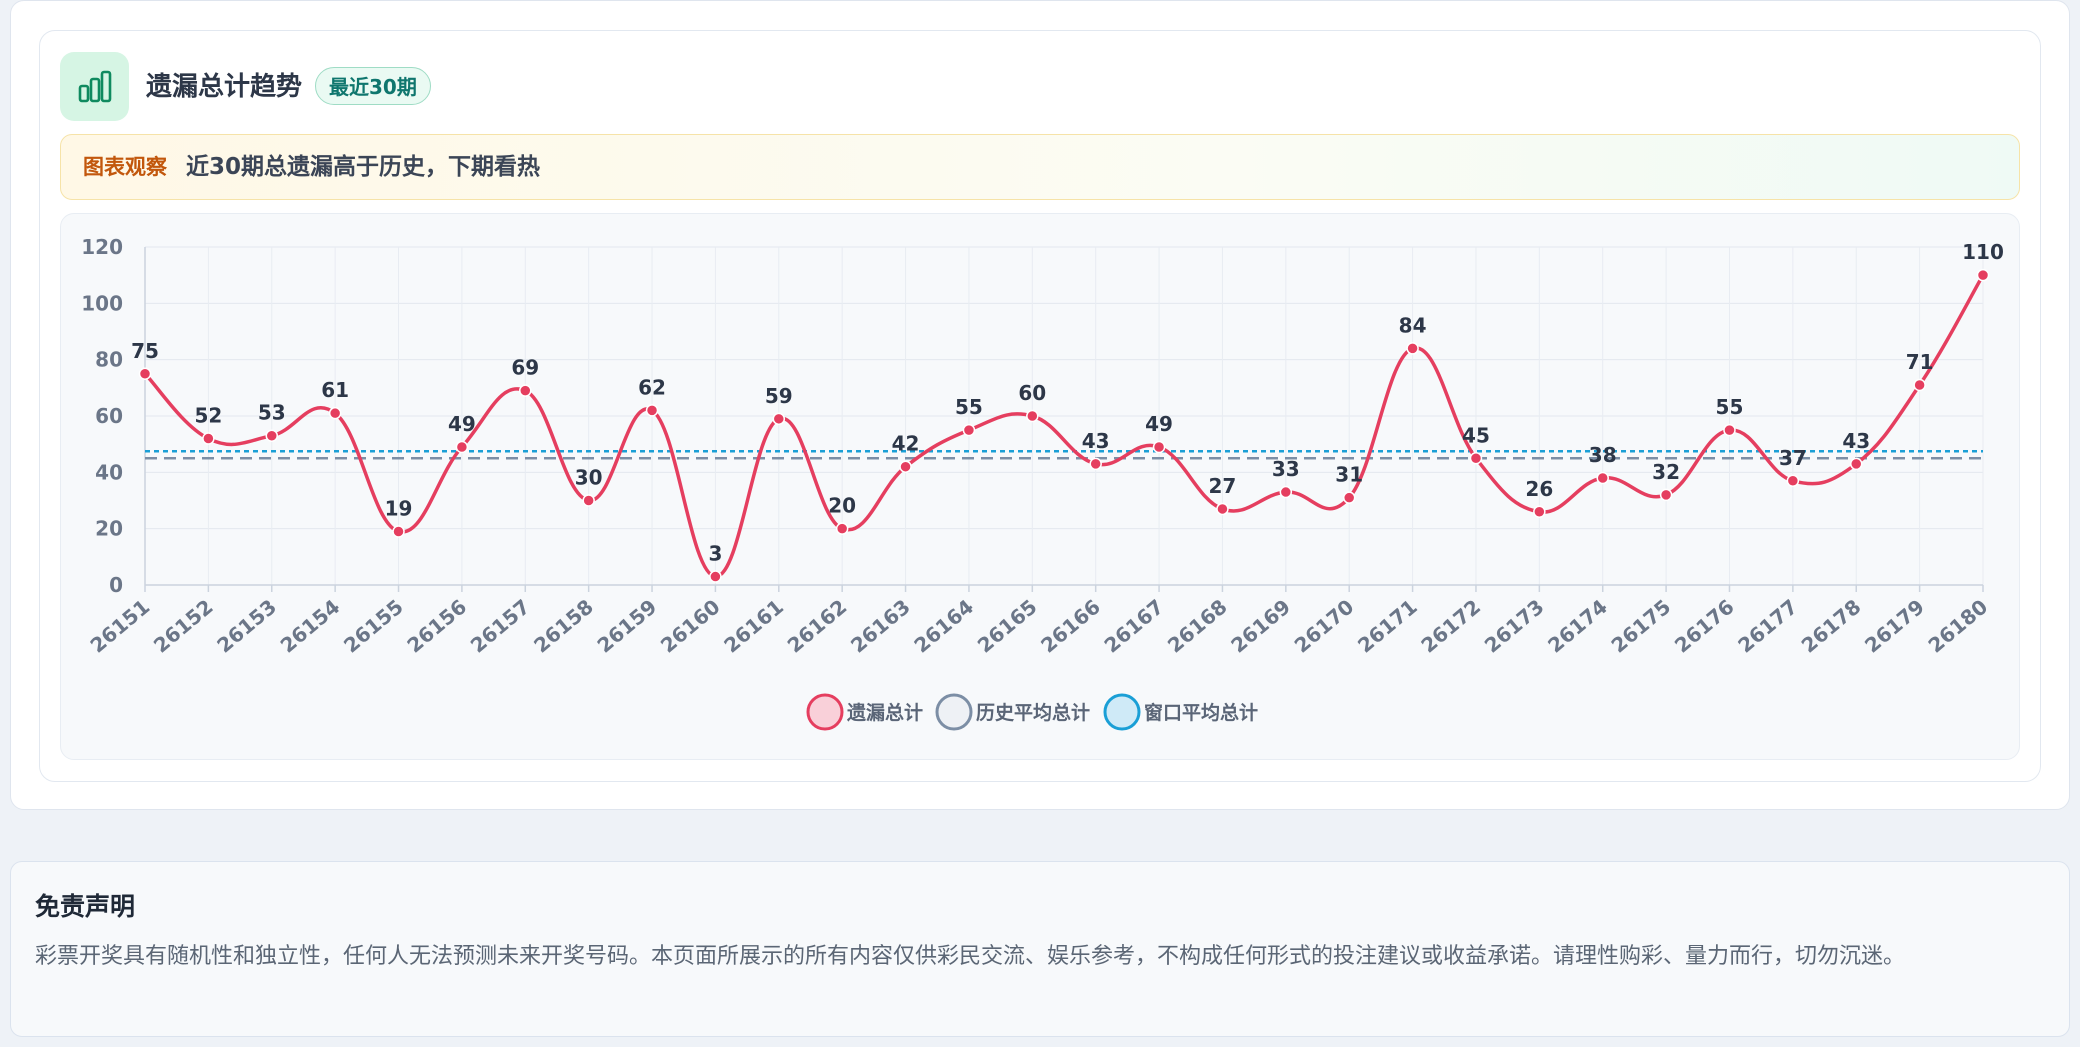 Image resolution: width=2080 pixels, height=1047 pixels. What do you see at coordinates (109, 416) in the screenshot?
I see `y-tick-label: 60` at bounding box center [109, 416].